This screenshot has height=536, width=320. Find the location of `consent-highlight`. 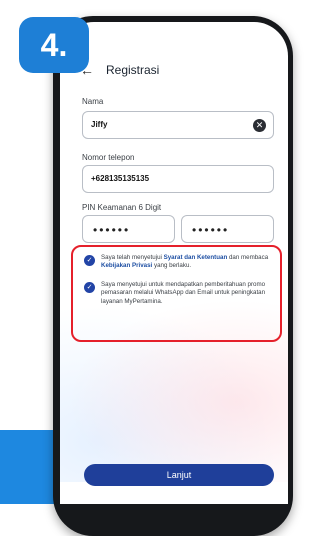

consent-highlight is located at coordinates (176, 293).